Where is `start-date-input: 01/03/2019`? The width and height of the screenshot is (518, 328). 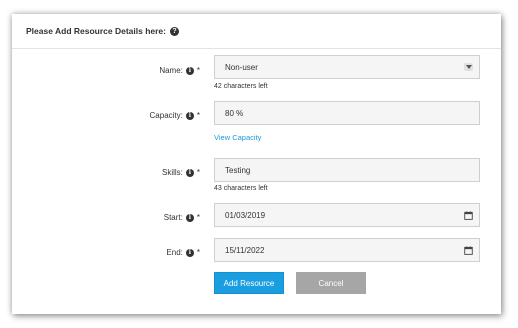
start-date-input: 01/03/2019 is located at coordinates (347, 215).